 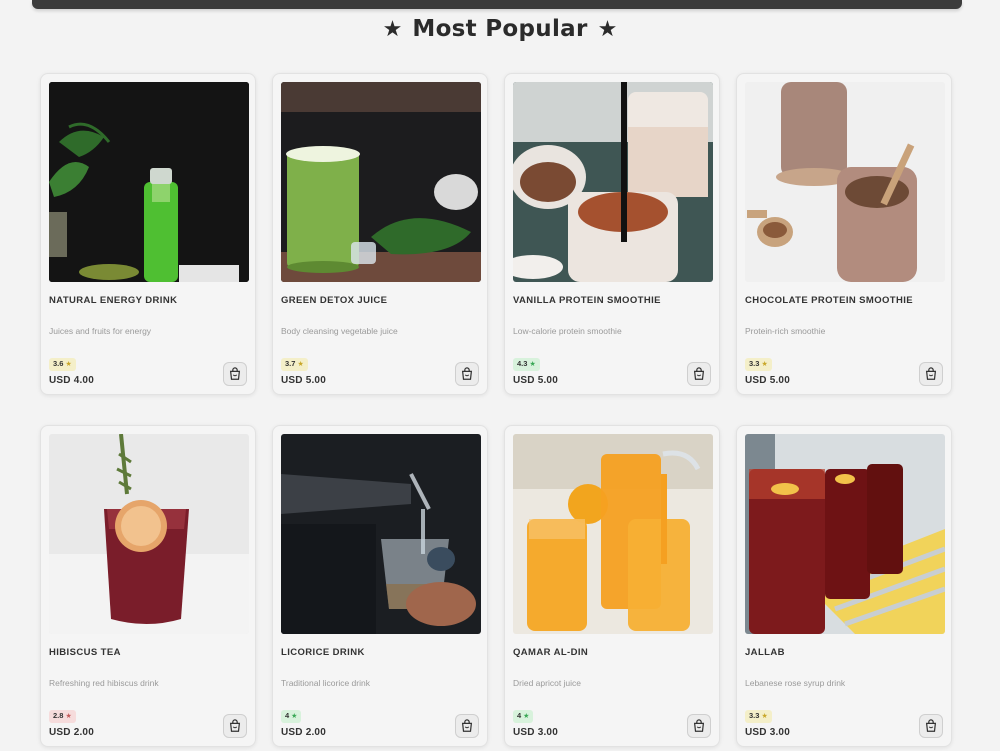 I want to click on header-bar, so click(x=497, y=4).